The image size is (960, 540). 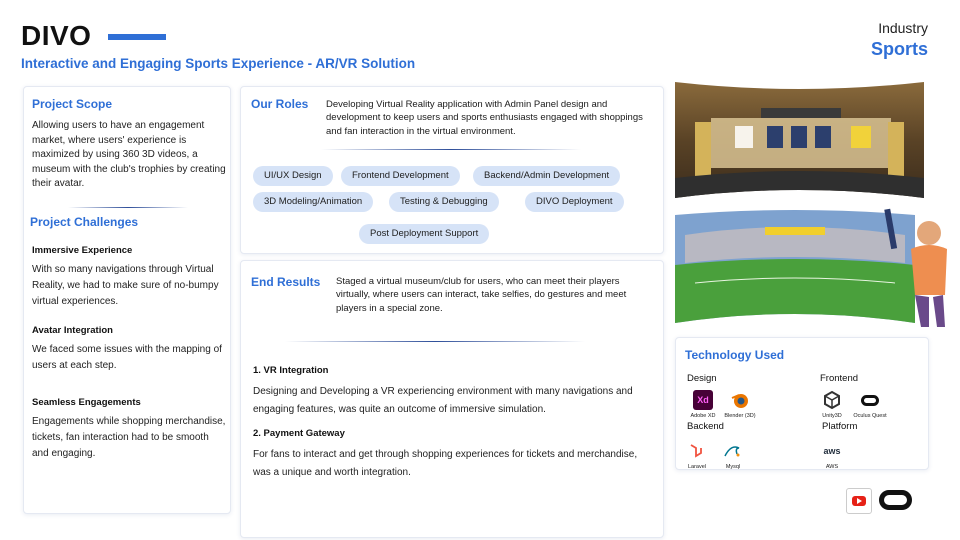 What do you see at coordinates (84, 222) in the screenshot?
I see `project-challenges-title: Project Challenges` at bounding box center [84, 222].